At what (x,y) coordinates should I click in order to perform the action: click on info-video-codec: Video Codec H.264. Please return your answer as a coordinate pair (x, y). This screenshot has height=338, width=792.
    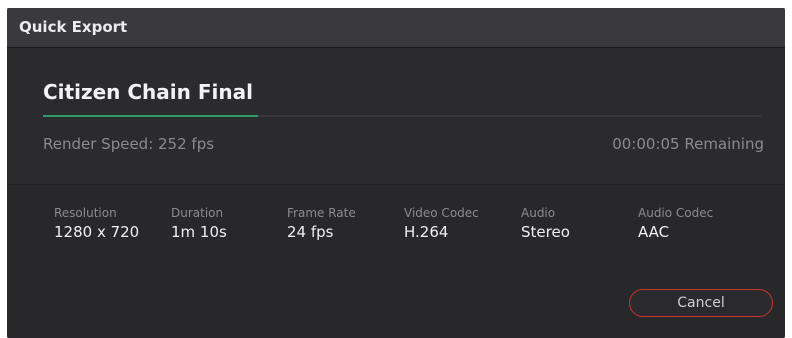
    Looking at the image, I should click on (441, 223).